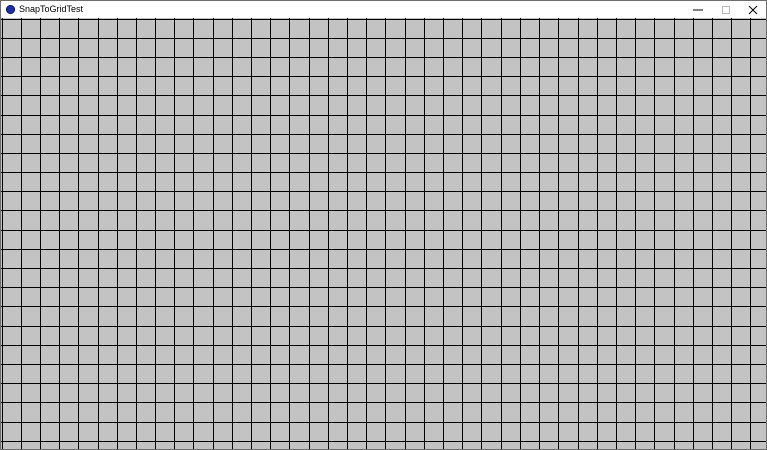 The width and height of the screenshot is (767, 450). I want to click on close-icon, so click(753, 9).